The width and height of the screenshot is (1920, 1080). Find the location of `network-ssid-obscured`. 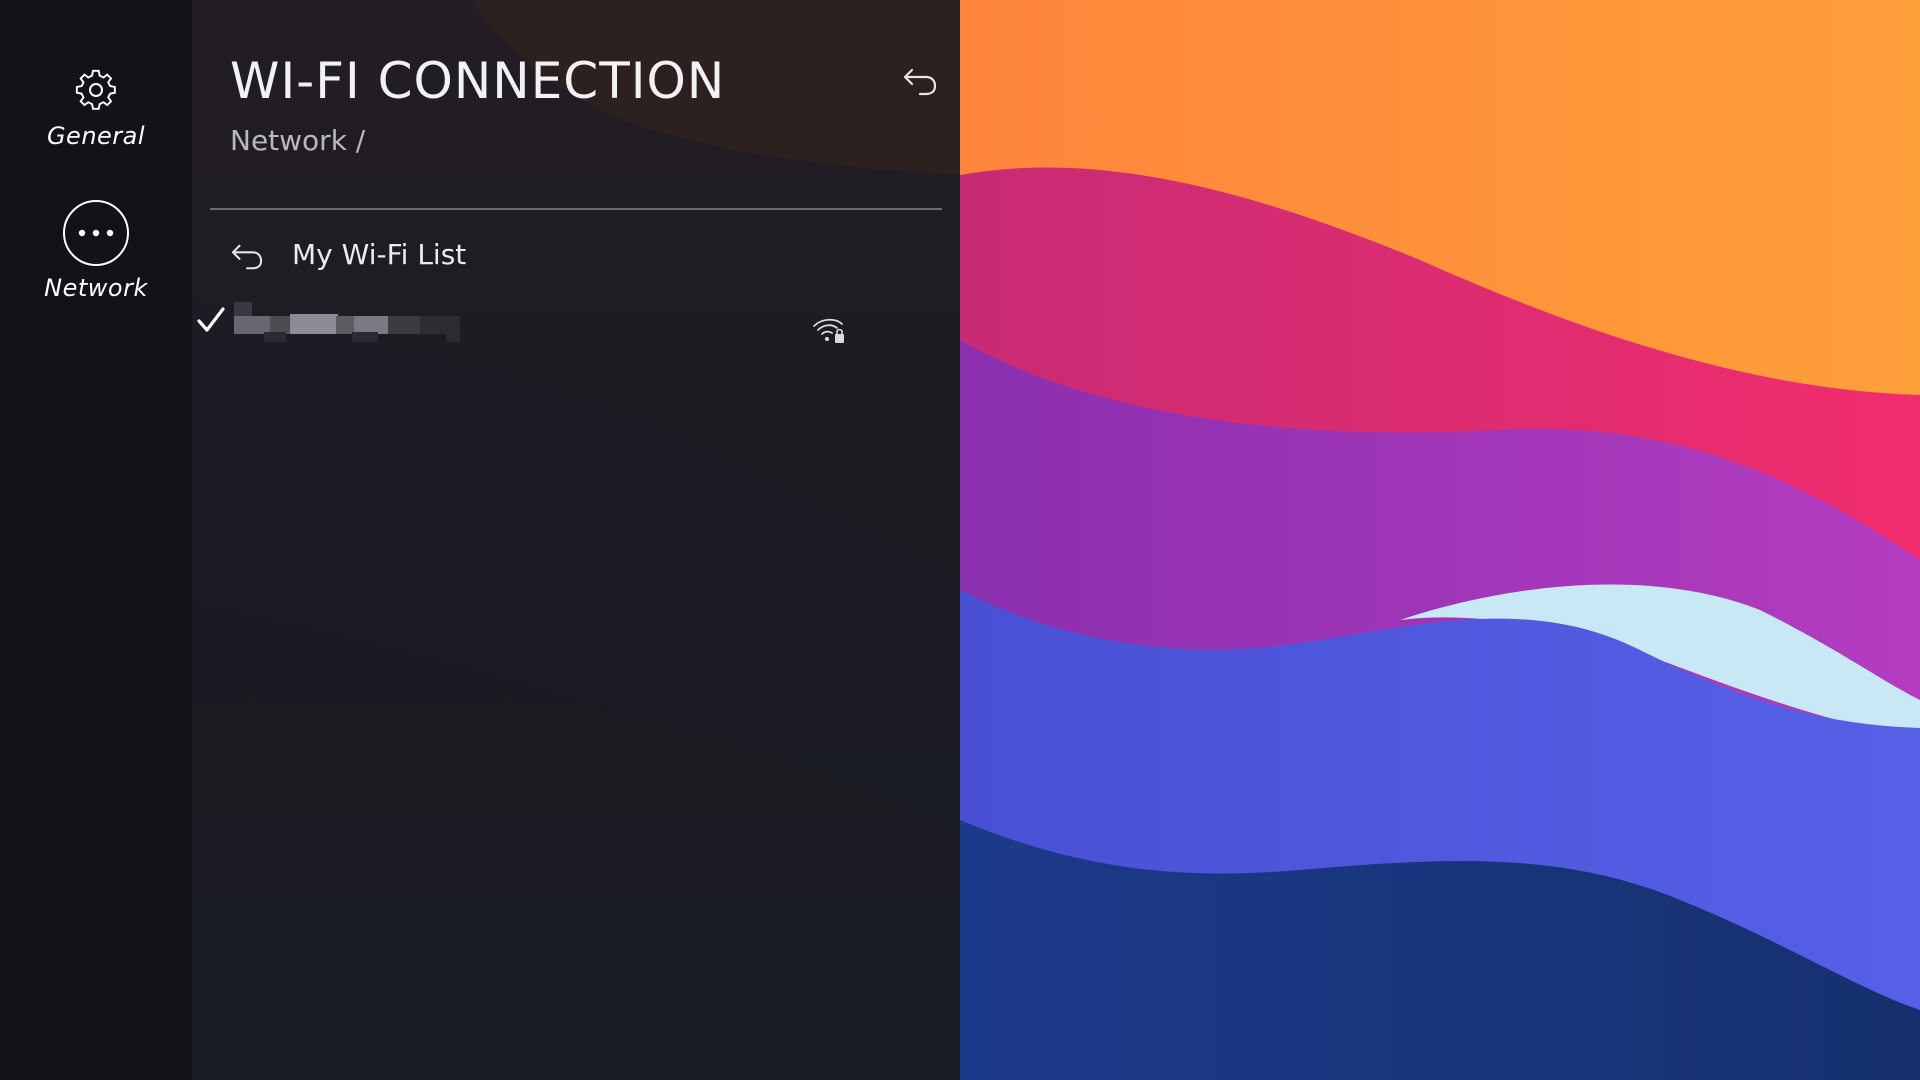

network-ssid-obscured is located at coordinates (349, 326).